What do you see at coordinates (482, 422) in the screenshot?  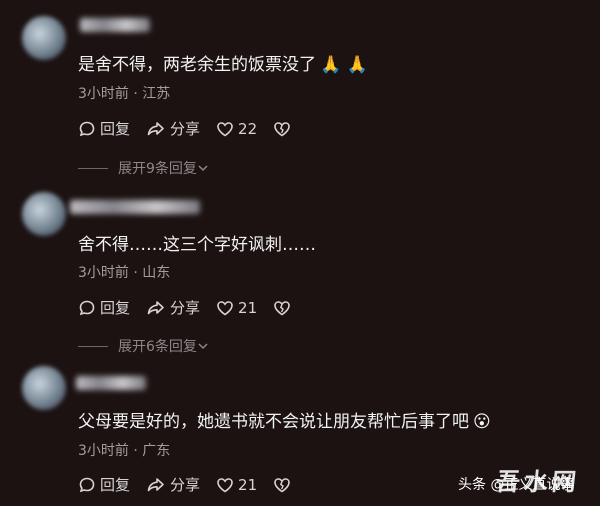 I see `surprised-face-emoji: 😮` at bounding box center [482, 422].